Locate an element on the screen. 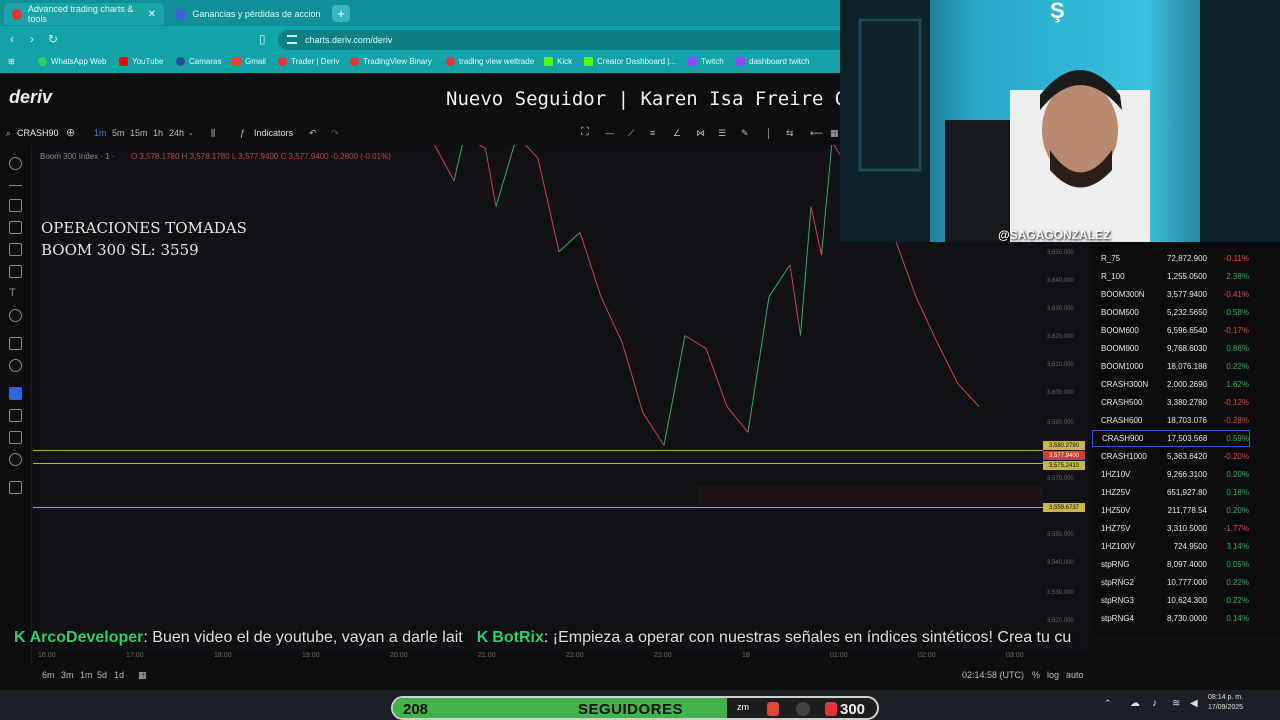  line-tool-icon: — is located at coordinates (609, 133).